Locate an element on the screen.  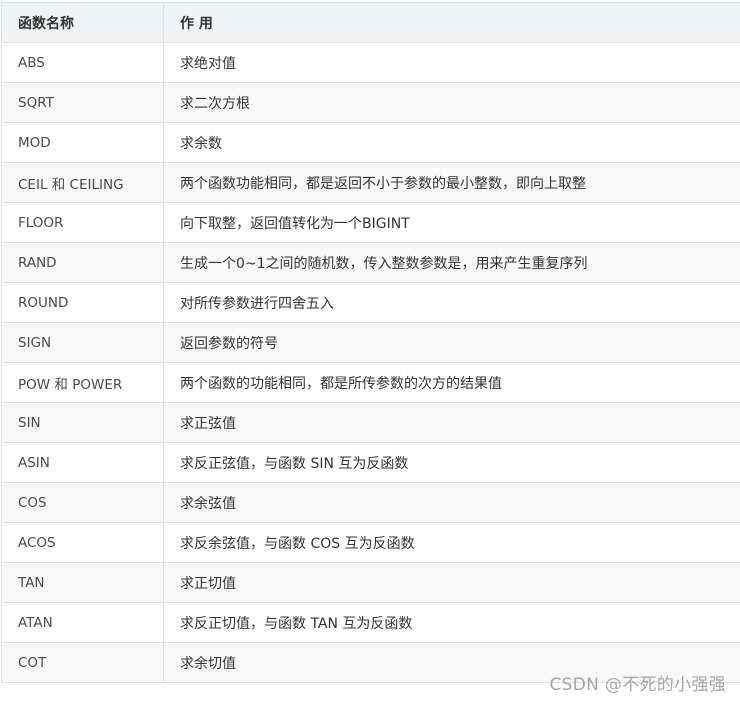
table-row: FLOOR 向下取整，返回值转化为一个BIGINT is located at coordinates (370, 222).